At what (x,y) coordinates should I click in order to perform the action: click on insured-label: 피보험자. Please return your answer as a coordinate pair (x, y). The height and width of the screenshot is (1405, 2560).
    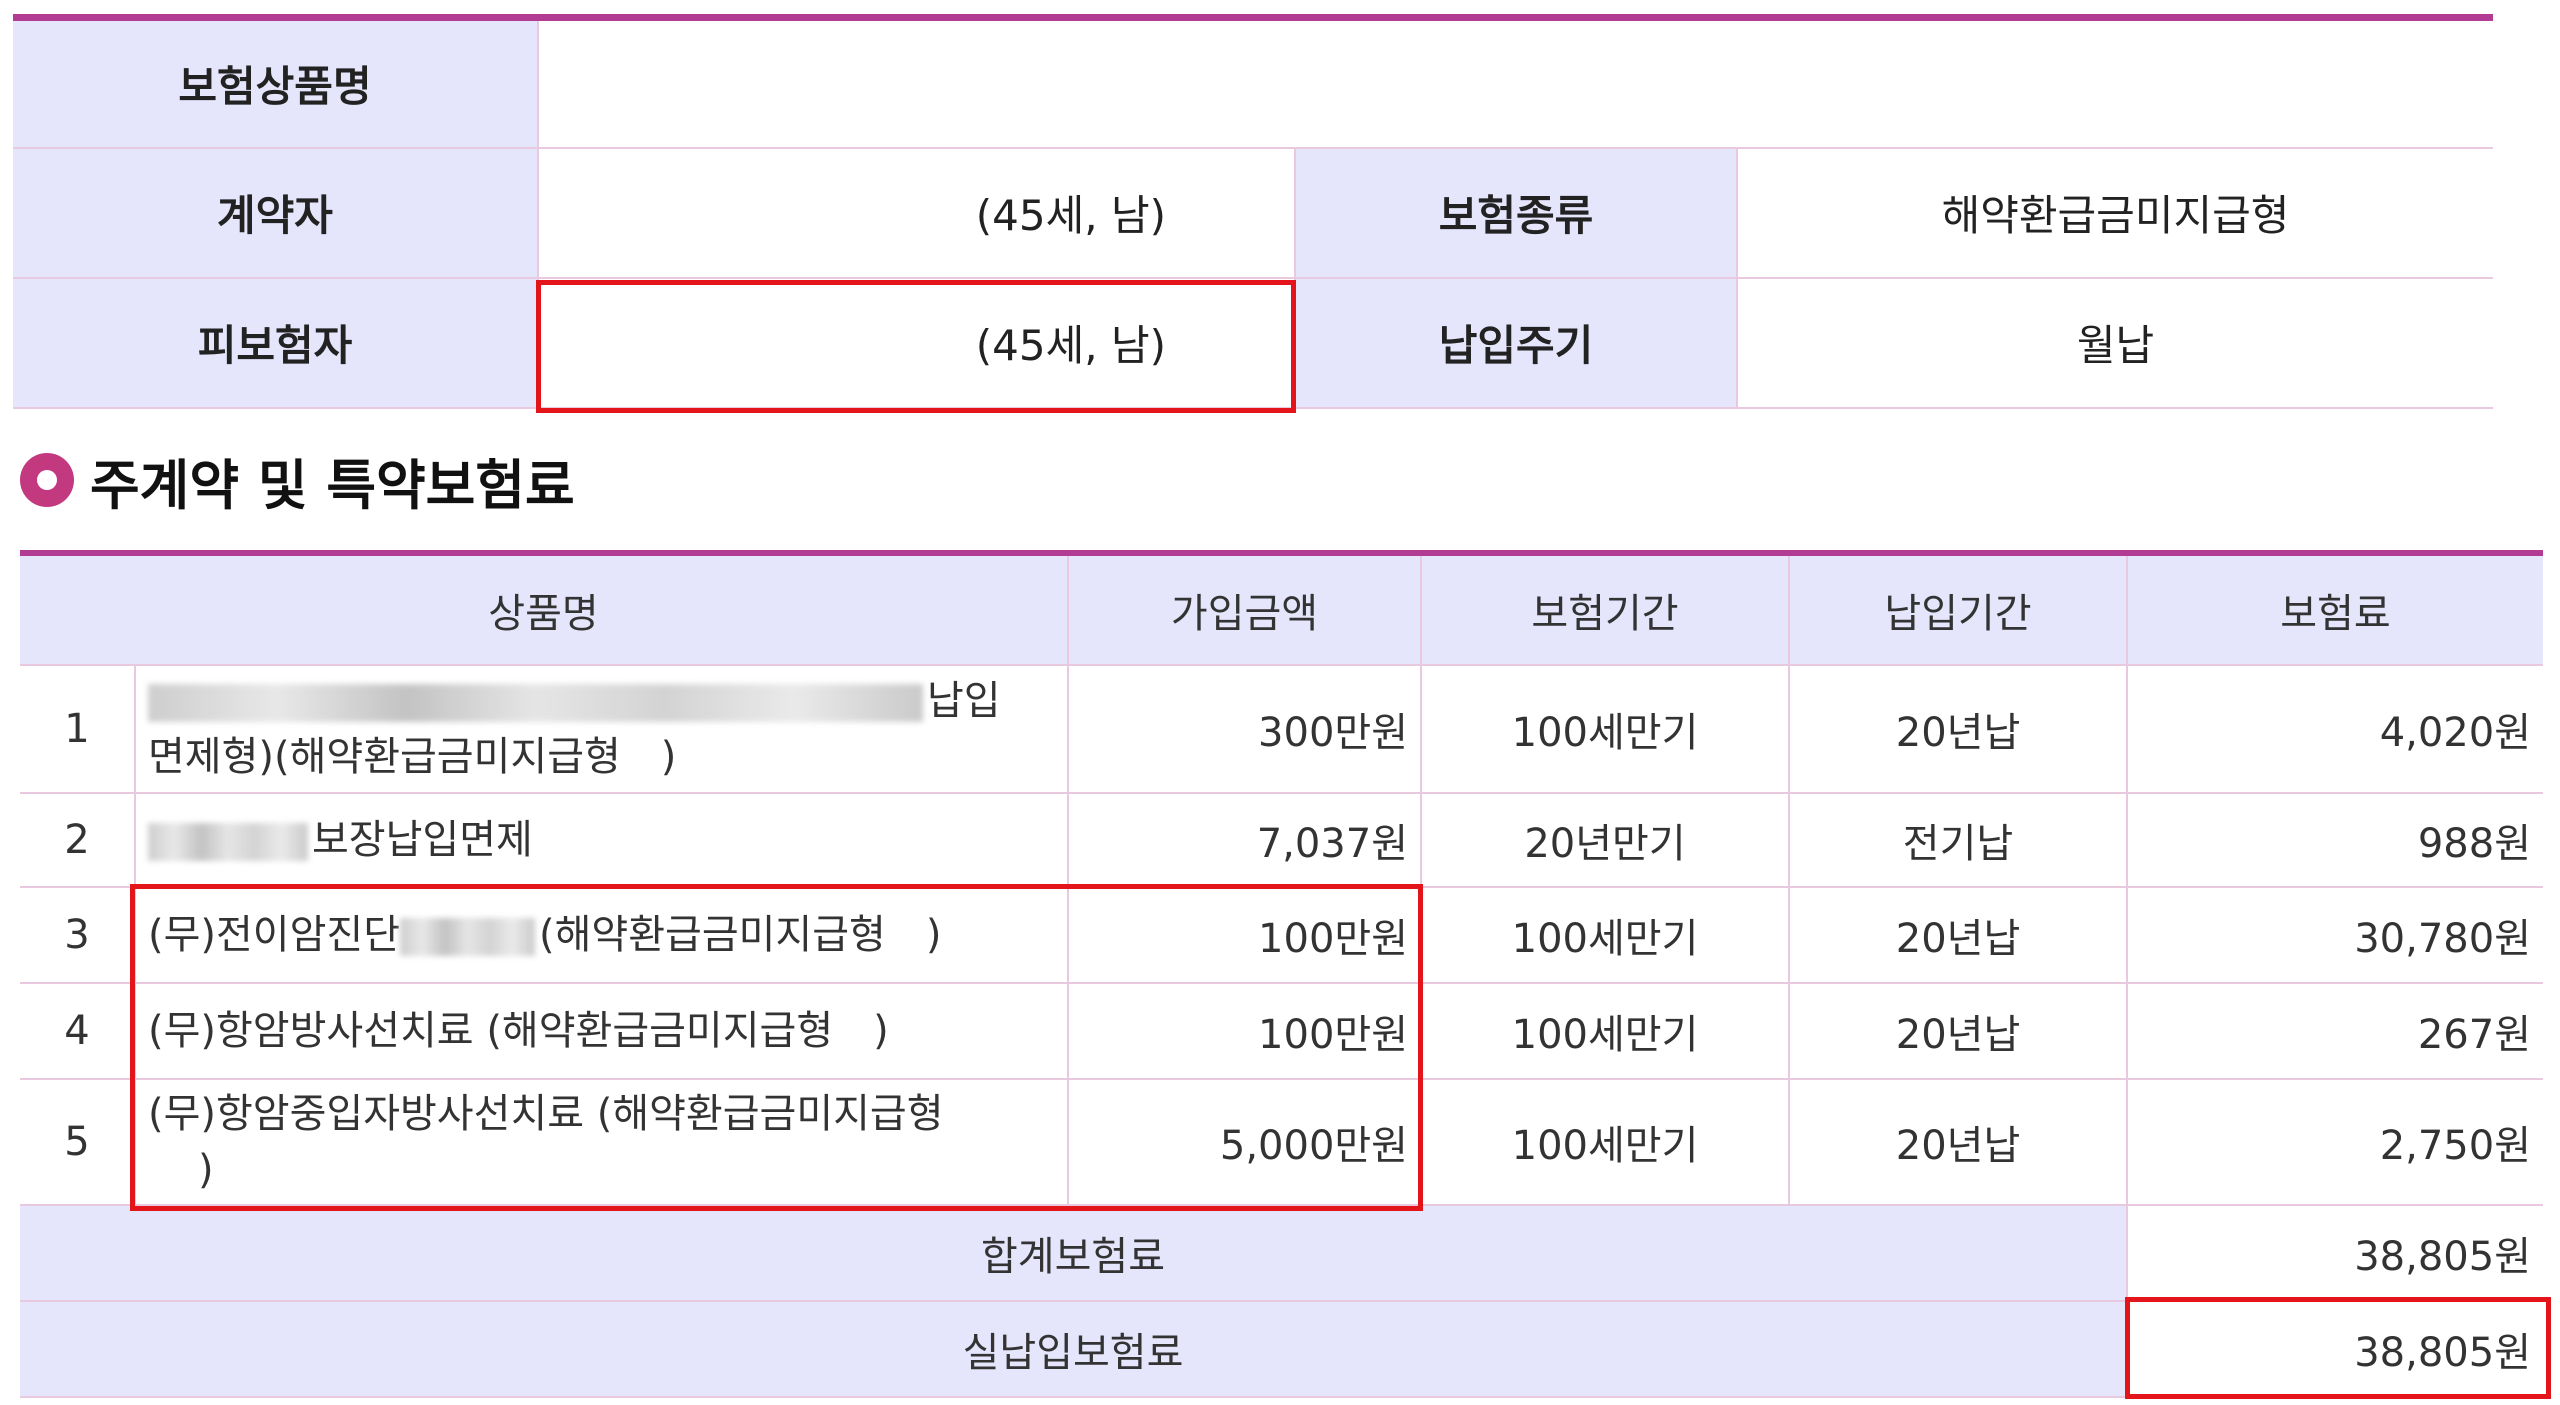
    Looking at the image, I should click on (275, 343).